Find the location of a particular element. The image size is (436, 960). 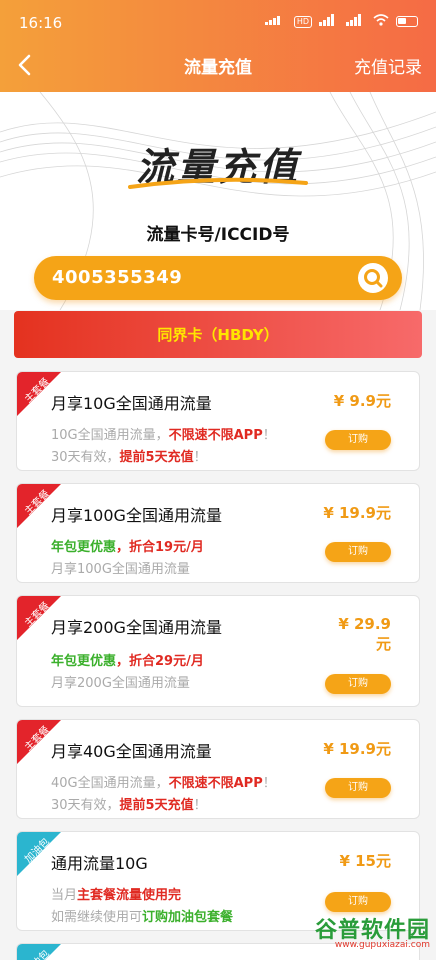

package-price: ¥ 15元 is located at coordinates (365, 861).